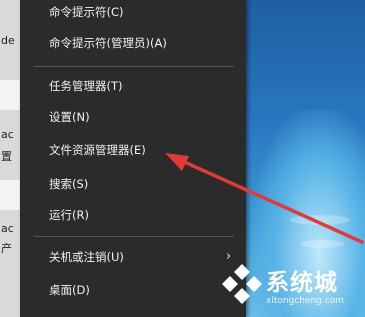  Describe the element at coordinates (177, 162) in the screenshot. I see `arrow-head` at that location.